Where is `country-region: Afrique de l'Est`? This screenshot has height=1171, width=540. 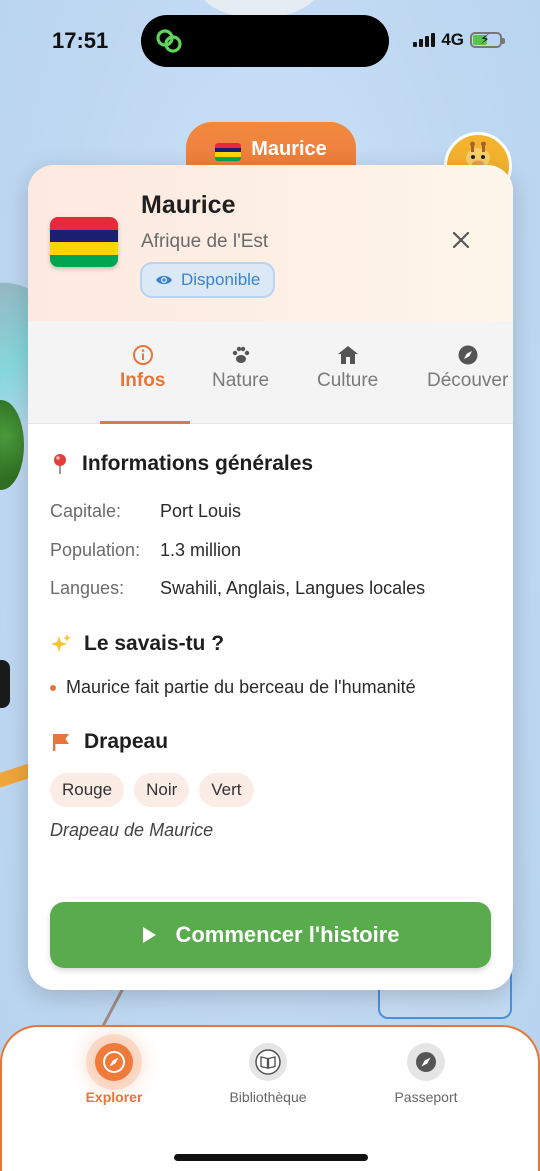
country-region: Afrique de l'Est is located at coordinates (205, 241).